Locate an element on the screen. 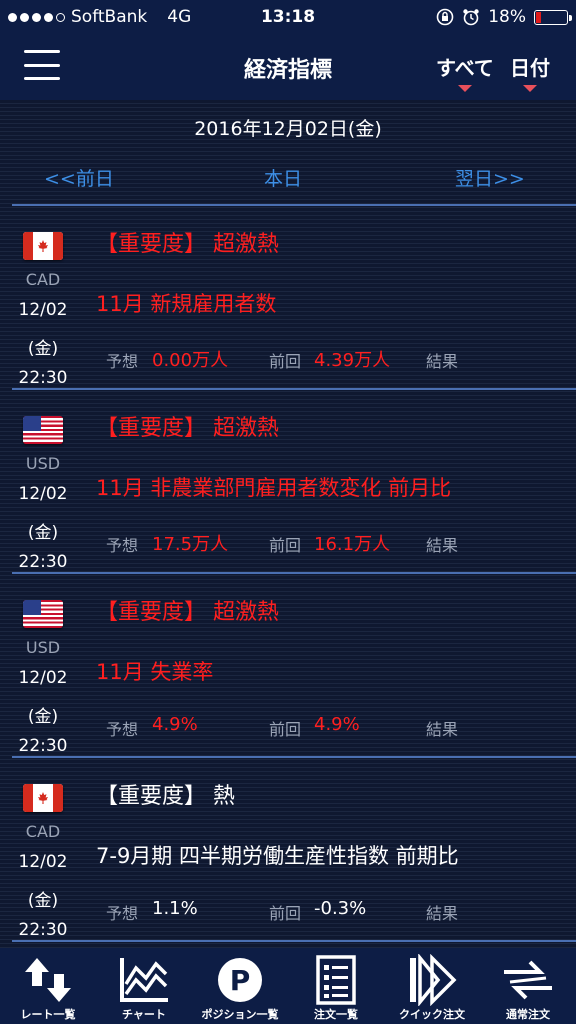  prev-day-link: <<前日 is located at coordinates (79, 177).